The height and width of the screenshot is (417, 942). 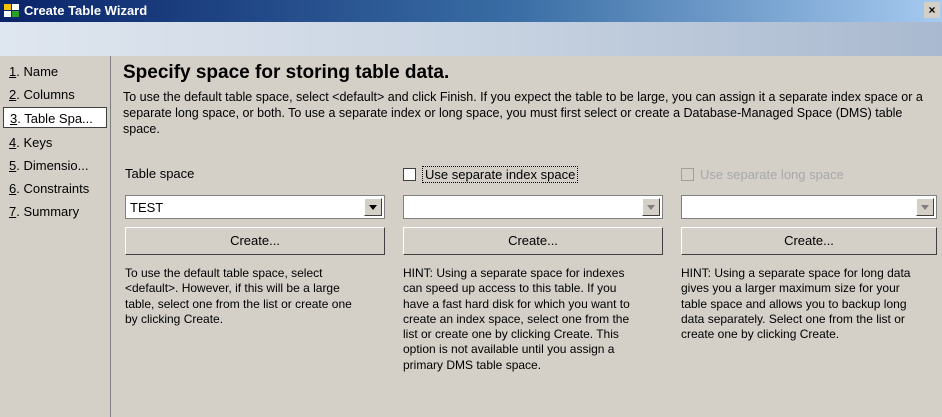 I want to click on nav-item-name: 1. Name, so click(x=55, y=71).